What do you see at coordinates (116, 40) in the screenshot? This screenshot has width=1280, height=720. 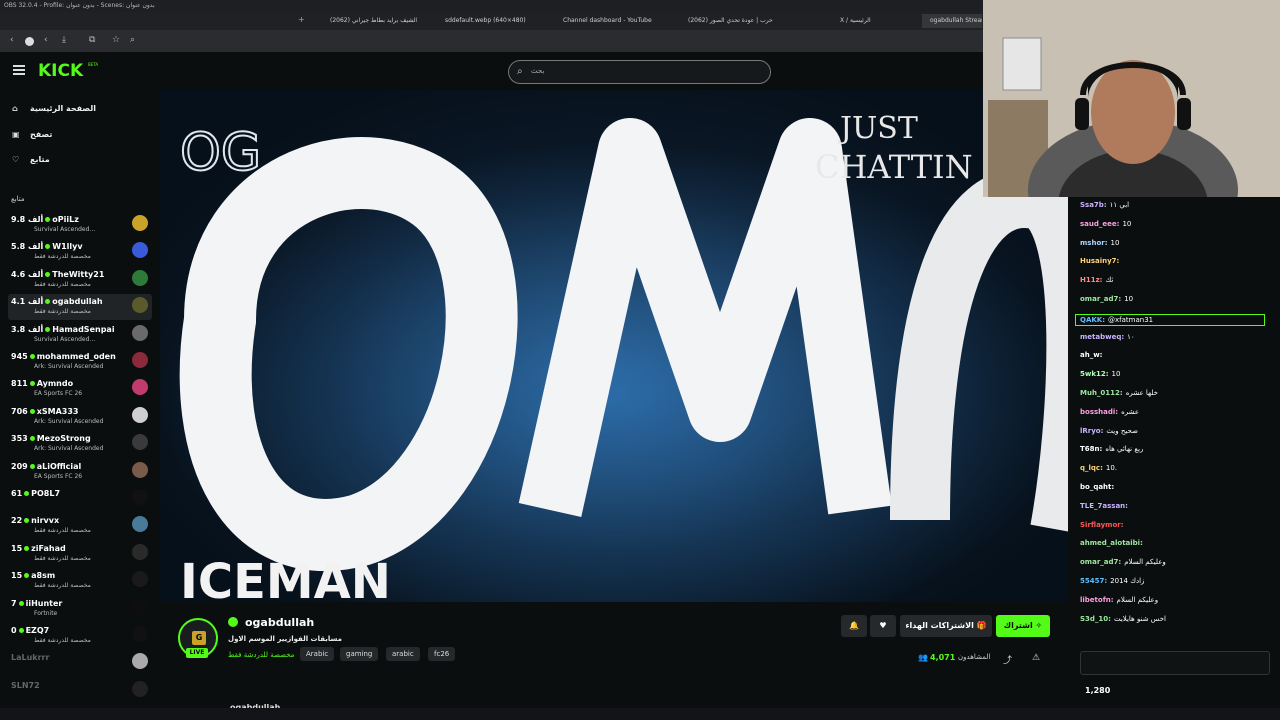 I see `bookmark-star-icon: ☆` at bounding box center [116, 40].